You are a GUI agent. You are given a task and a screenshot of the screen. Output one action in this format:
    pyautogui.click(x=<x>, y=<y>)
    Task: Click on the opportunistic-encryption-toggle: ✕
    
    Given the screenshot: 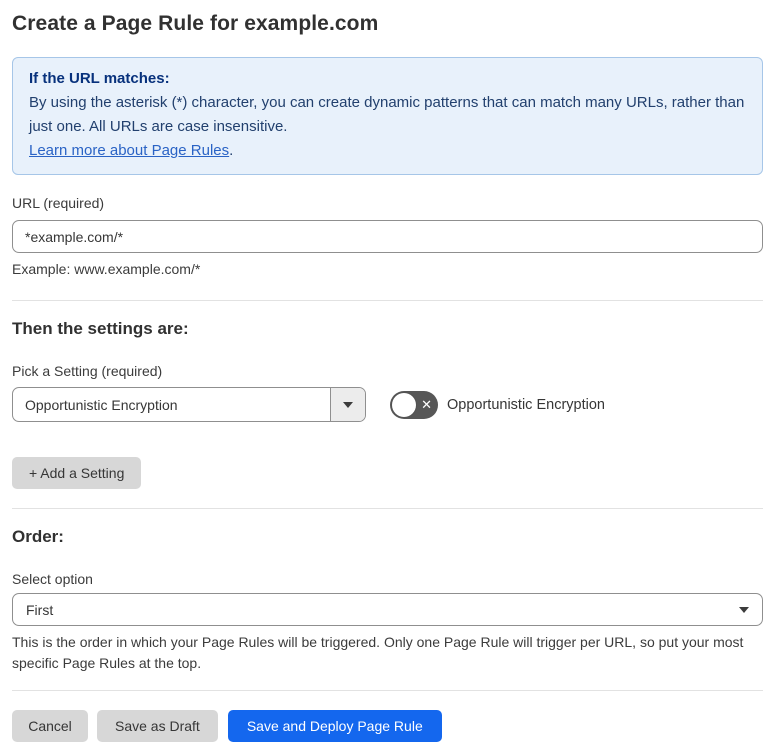 What is the action you would take?
    pyautogui.click(x=414, y=404)
    